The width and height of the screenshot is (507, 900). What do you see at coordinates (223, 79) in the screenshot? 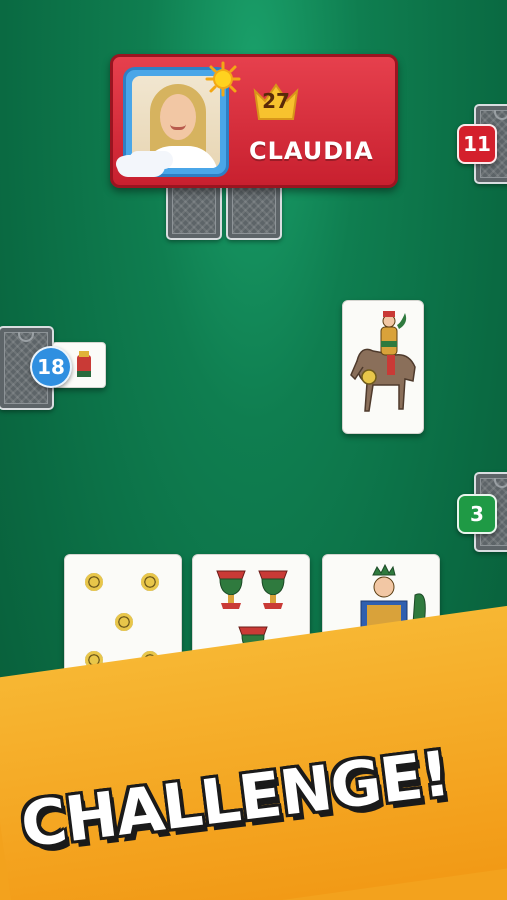
I see `sun-icon` at bounding box center [223, 79].